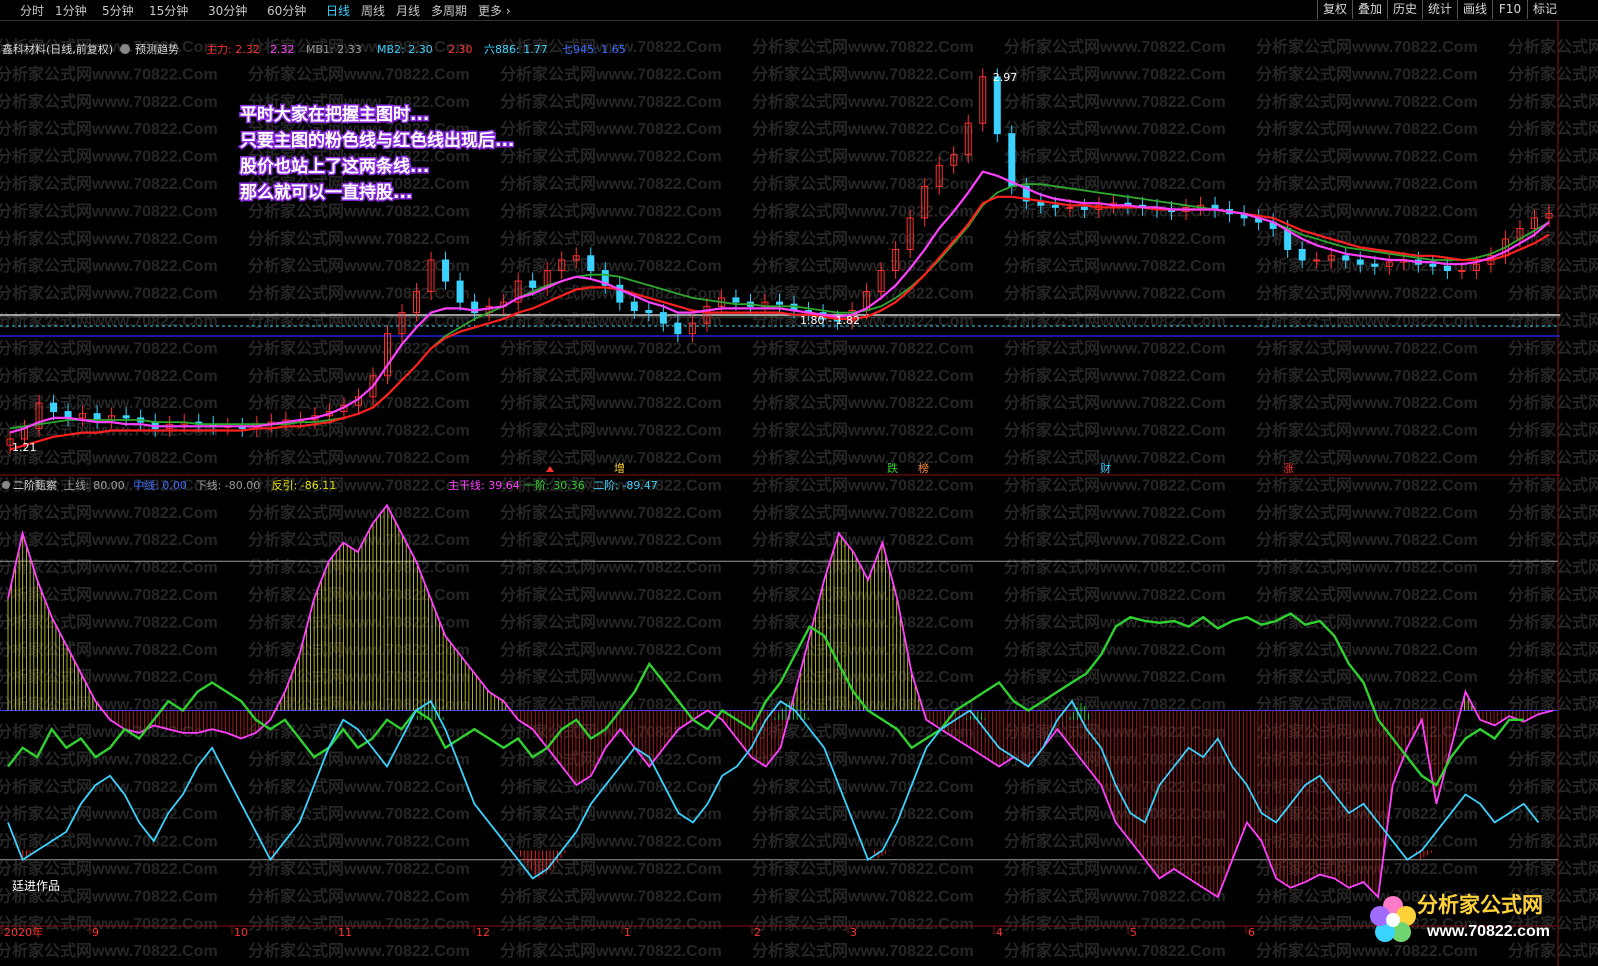  Describe the element at coordinates (405, 49) in the screenshot. I see `main-indicator-3: MB2: 2.30` at that location.